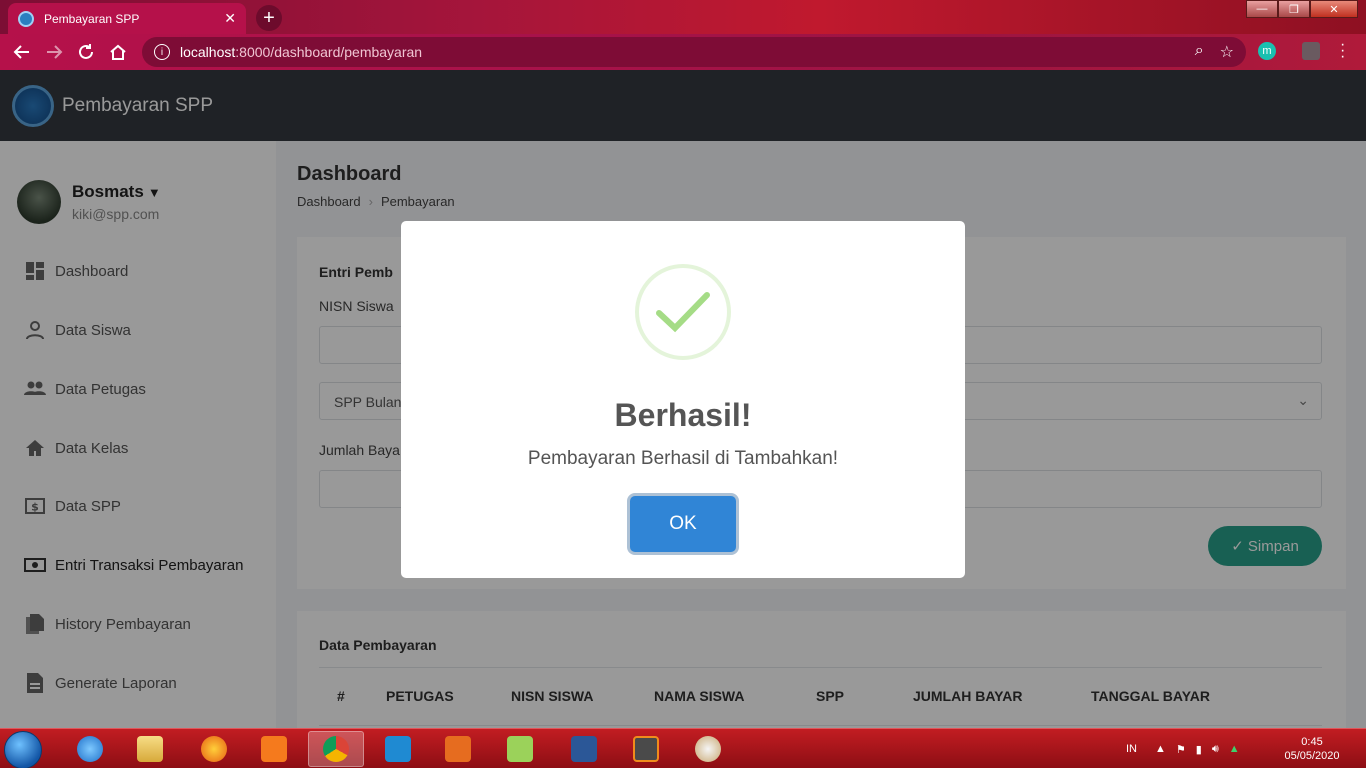 The height and width of the screenshot is (768, 1366). I want to click on clock: 0:45 05/05/2020, so click(1312, 749).